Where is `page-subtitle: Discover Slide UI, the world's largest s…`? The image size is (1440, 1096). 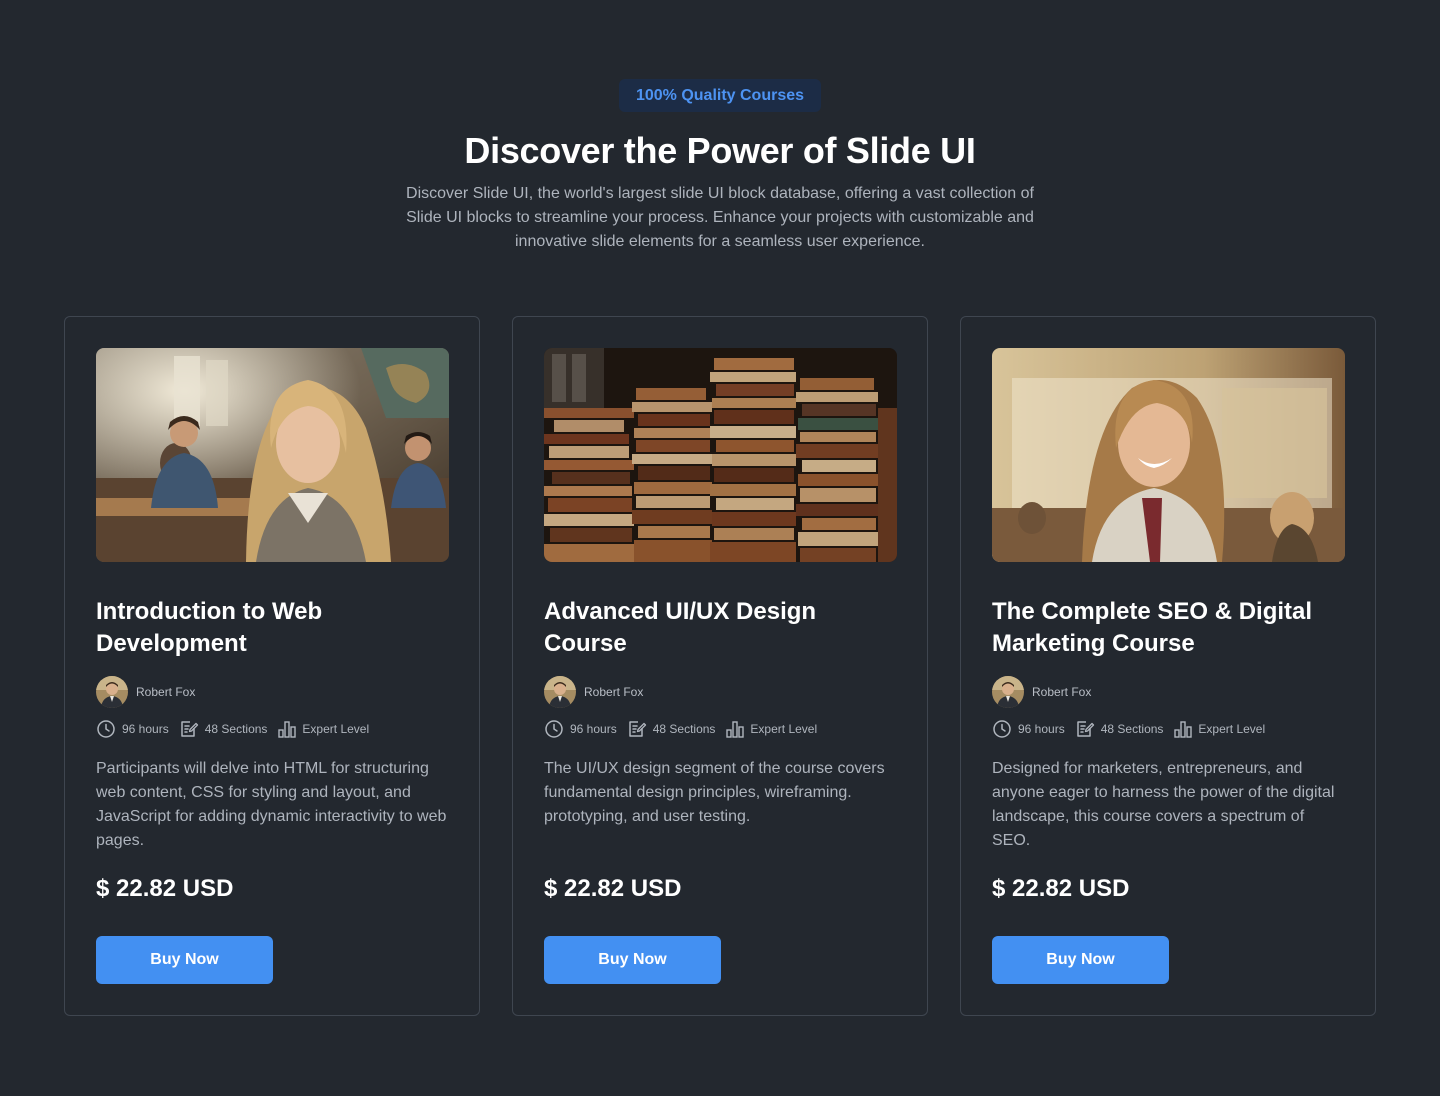 page-subtitle: Discover Slide UI, the world's largest s… is located at coordinates (720, 217).